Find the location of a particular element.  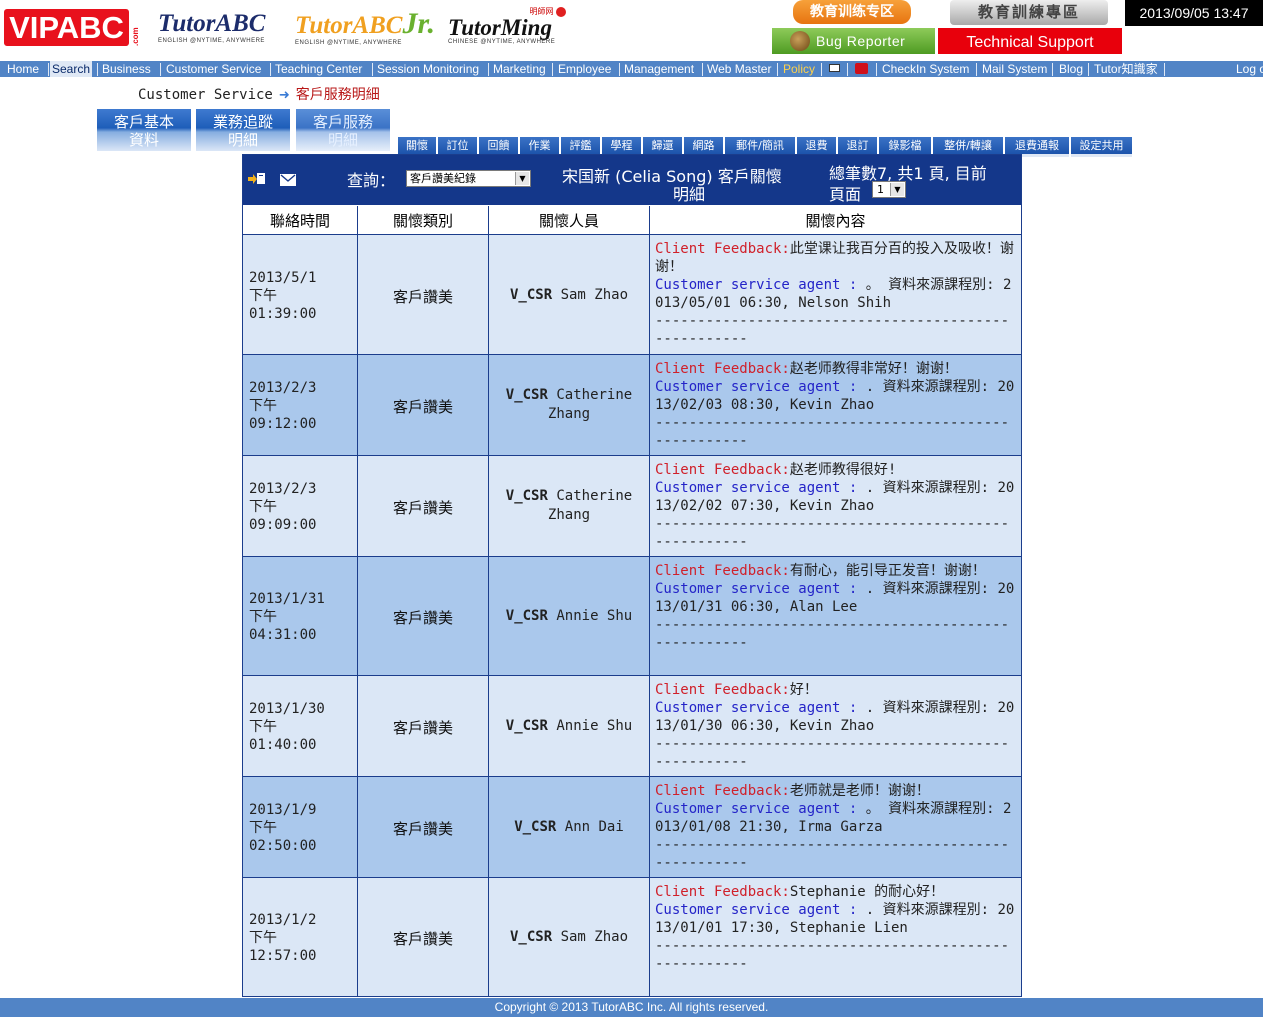

tutorabc-jr-logo: TutorABCJr. ENGLISH @NYTIME, ANYWHERE is located at coordinates (365, 29).